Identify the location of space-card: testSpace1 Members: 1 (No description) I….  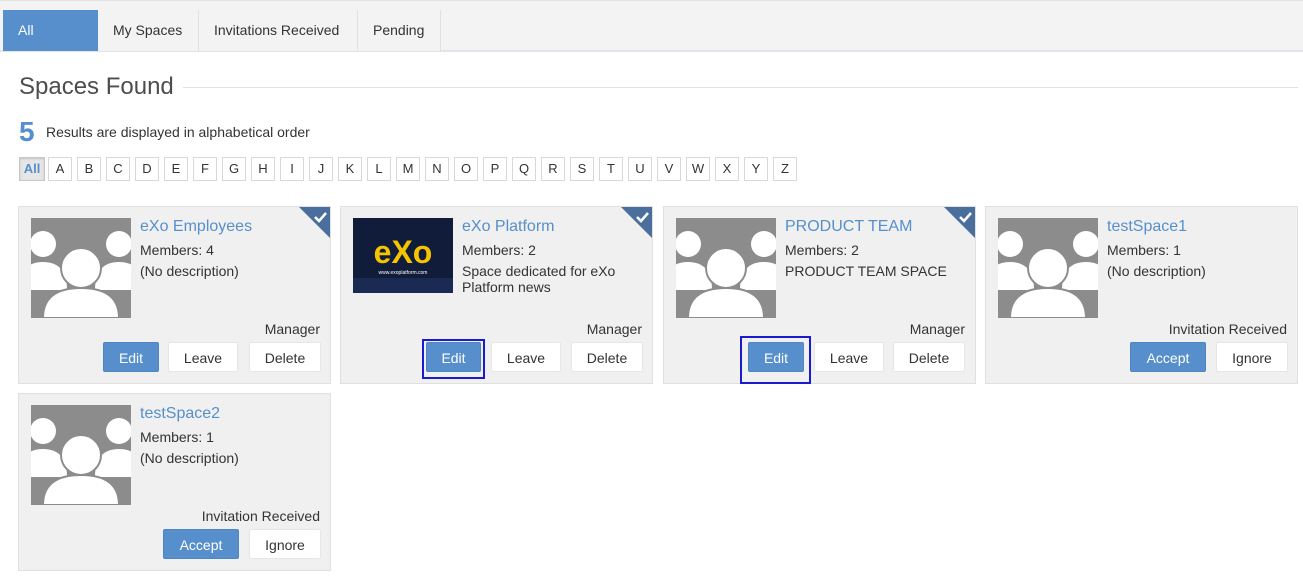
(1141, 295).